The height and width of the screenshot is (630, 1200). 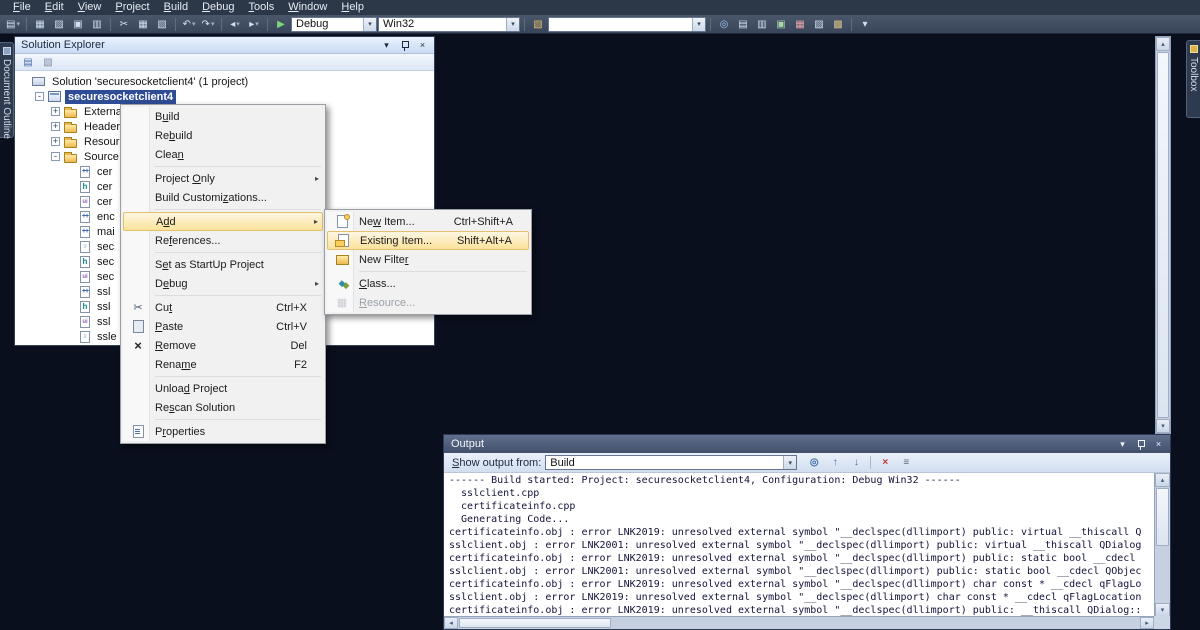 I want to click on undo-icon: ↶ ▾, so click(x=189, y=24).